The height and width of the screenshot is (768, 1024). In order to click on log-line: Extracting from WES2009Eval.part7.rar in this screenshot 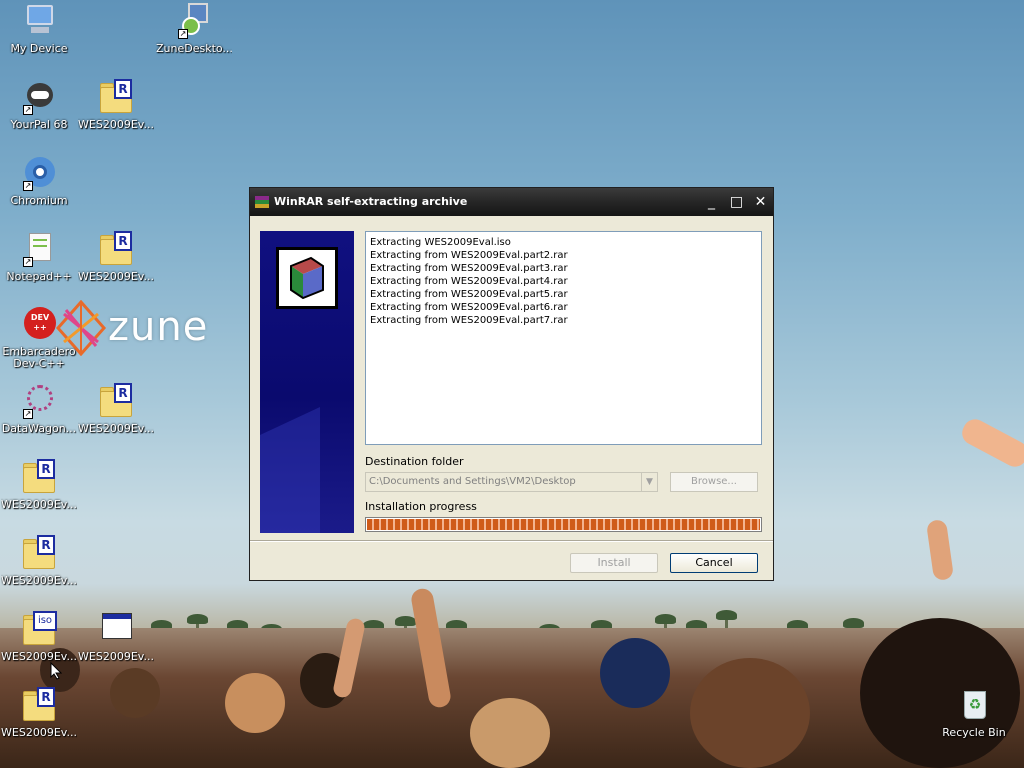, I will do `click(469, 320)`.